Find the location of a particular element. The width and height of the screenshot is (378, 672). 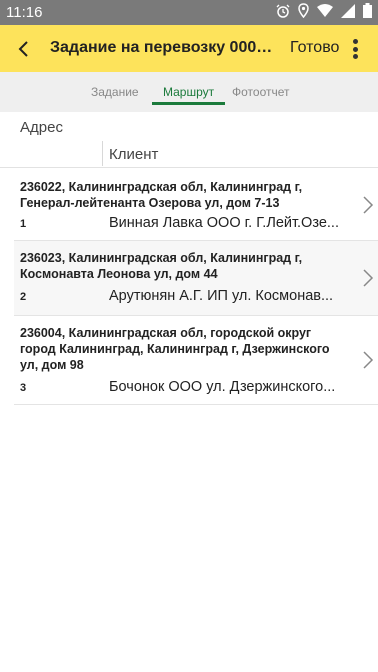

wifi-icon is located at coordinates (325, 10).